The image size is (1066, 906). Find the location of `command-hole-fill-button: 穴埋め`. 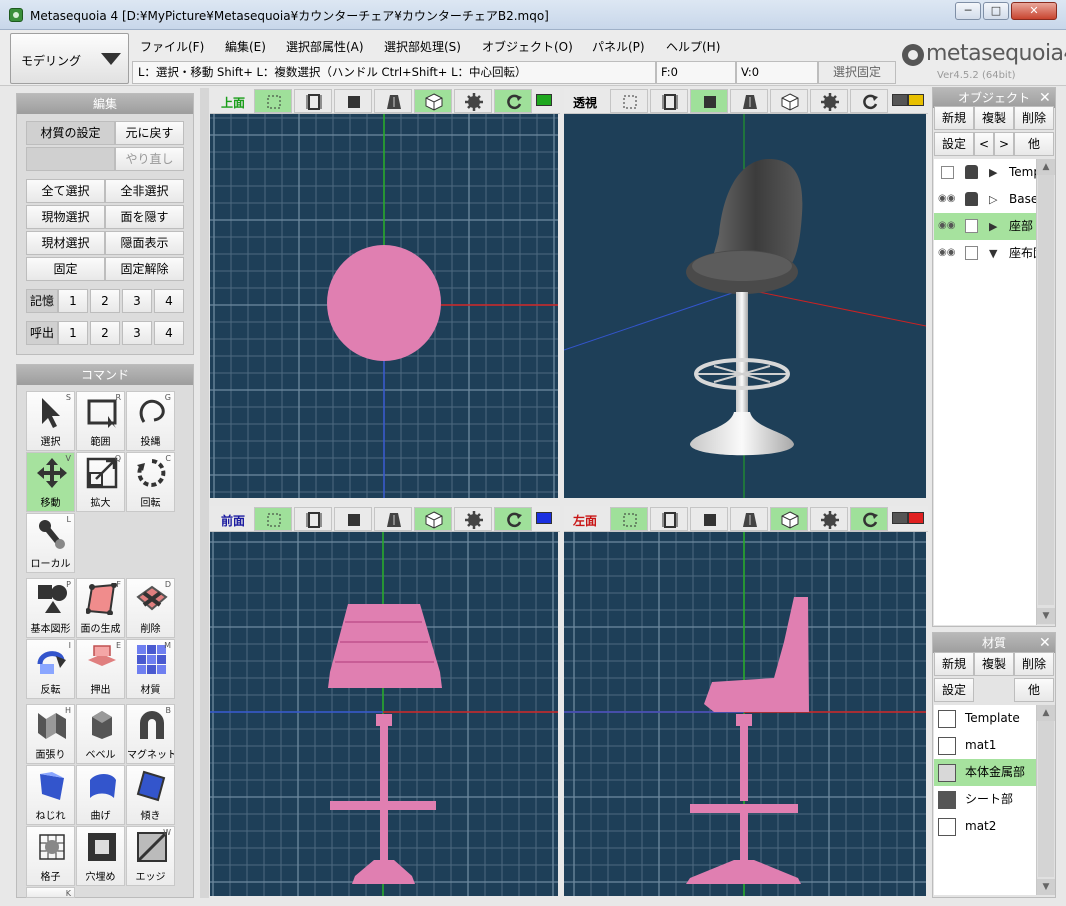

command-hole-fill-button: 穴埋め is located at coordinates (100, 856).